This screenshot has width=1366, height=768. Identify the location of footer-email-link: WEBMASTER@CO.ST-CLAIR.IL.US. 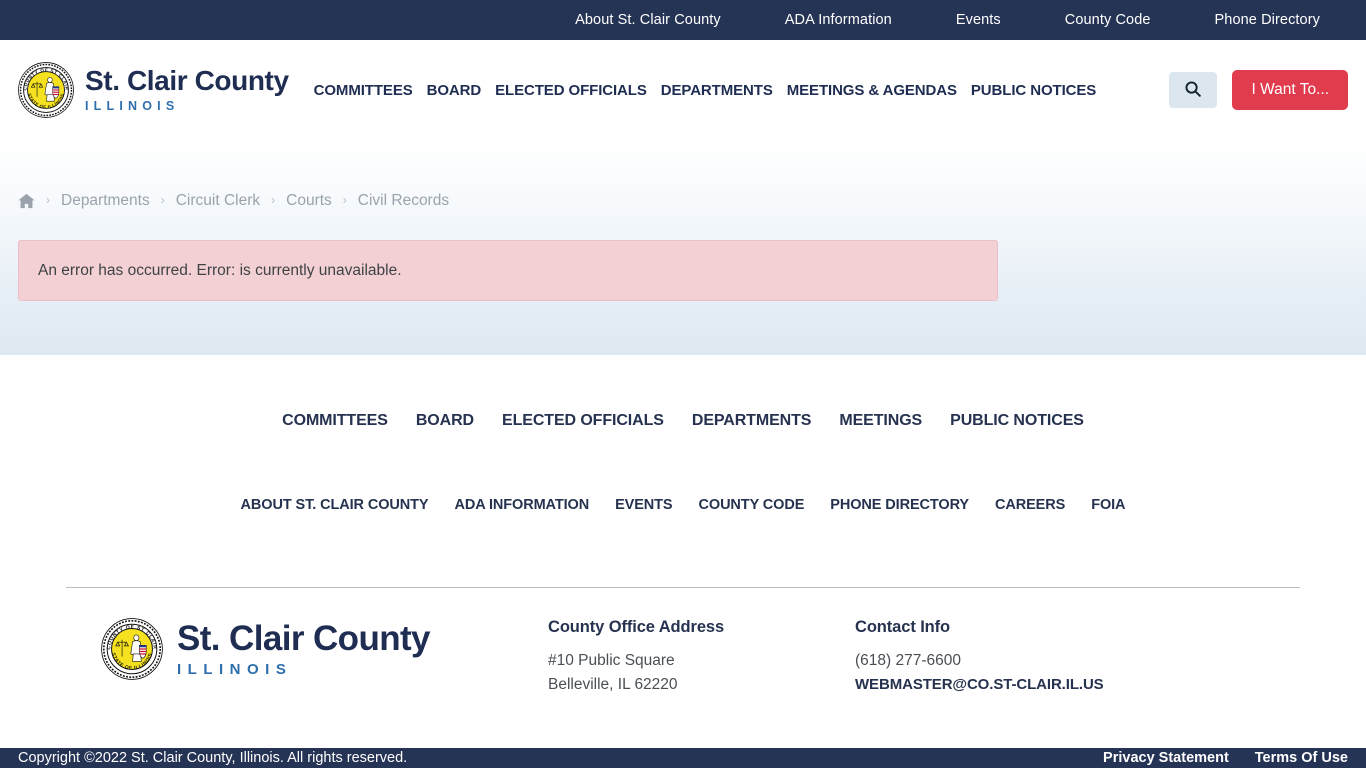
(1008, 684).